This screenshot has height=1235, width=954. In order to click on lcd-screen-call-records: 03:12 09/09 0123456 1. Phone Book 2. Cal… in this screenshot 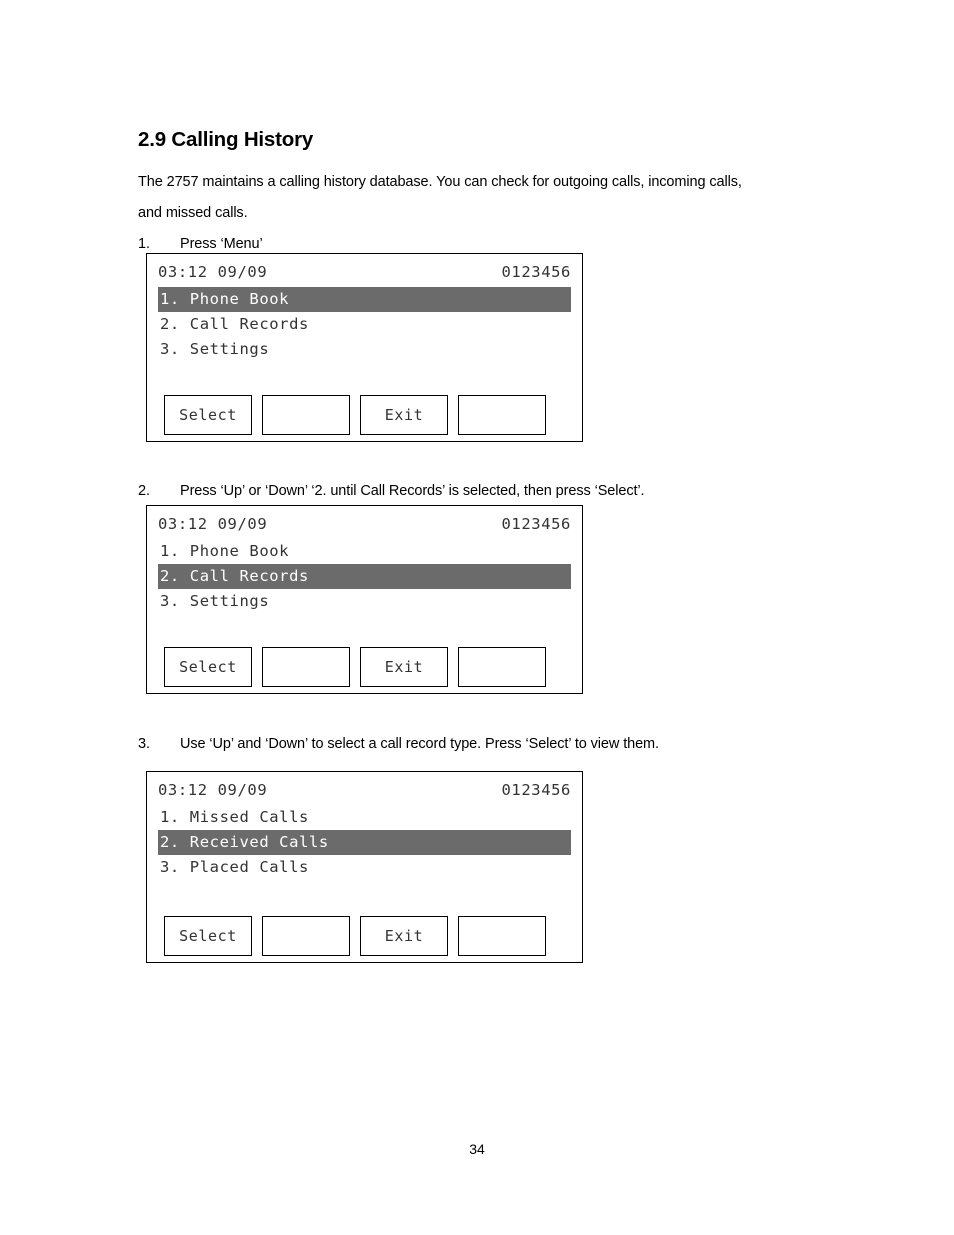, I will do `click(364, 599)`.